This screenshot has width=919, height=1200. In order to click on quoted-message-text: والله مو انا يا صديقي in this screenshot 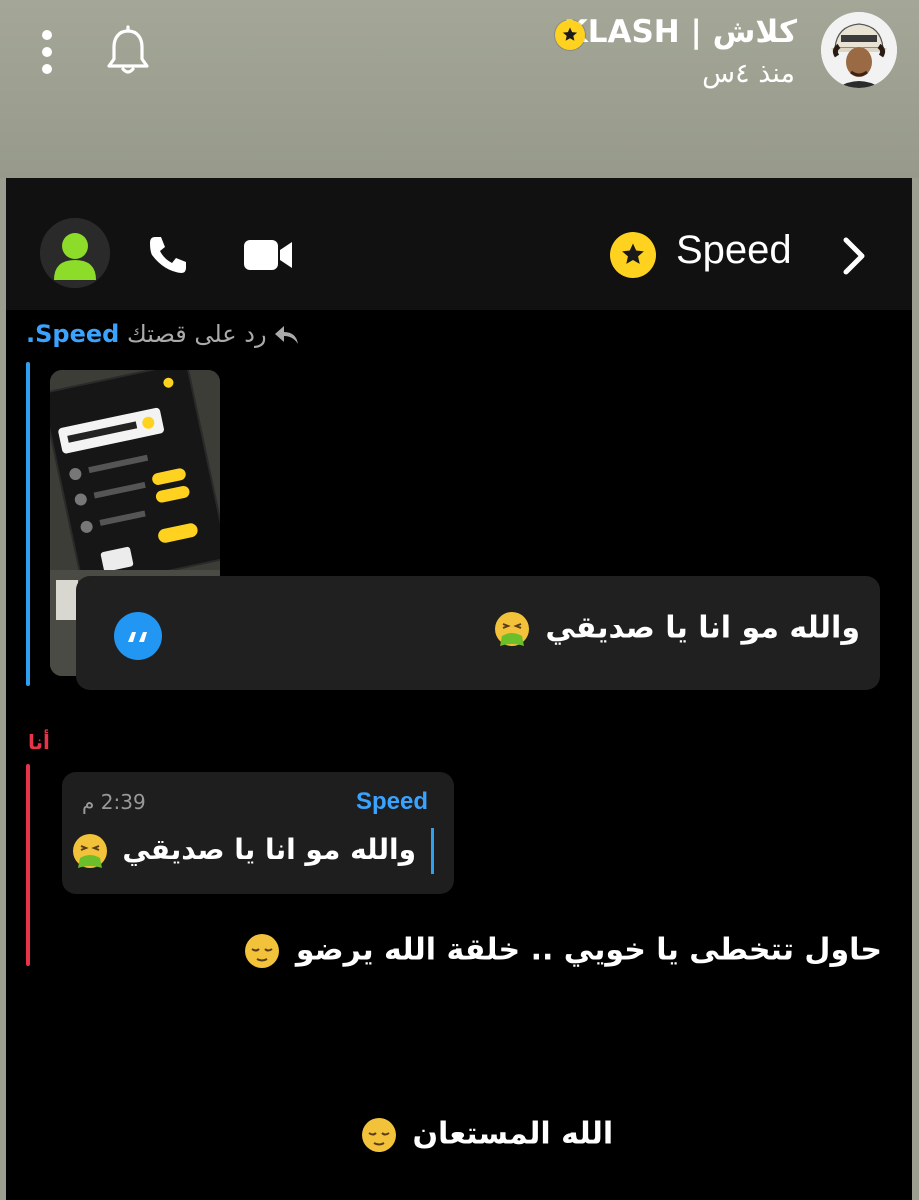, I will do `click(269, 849)`.